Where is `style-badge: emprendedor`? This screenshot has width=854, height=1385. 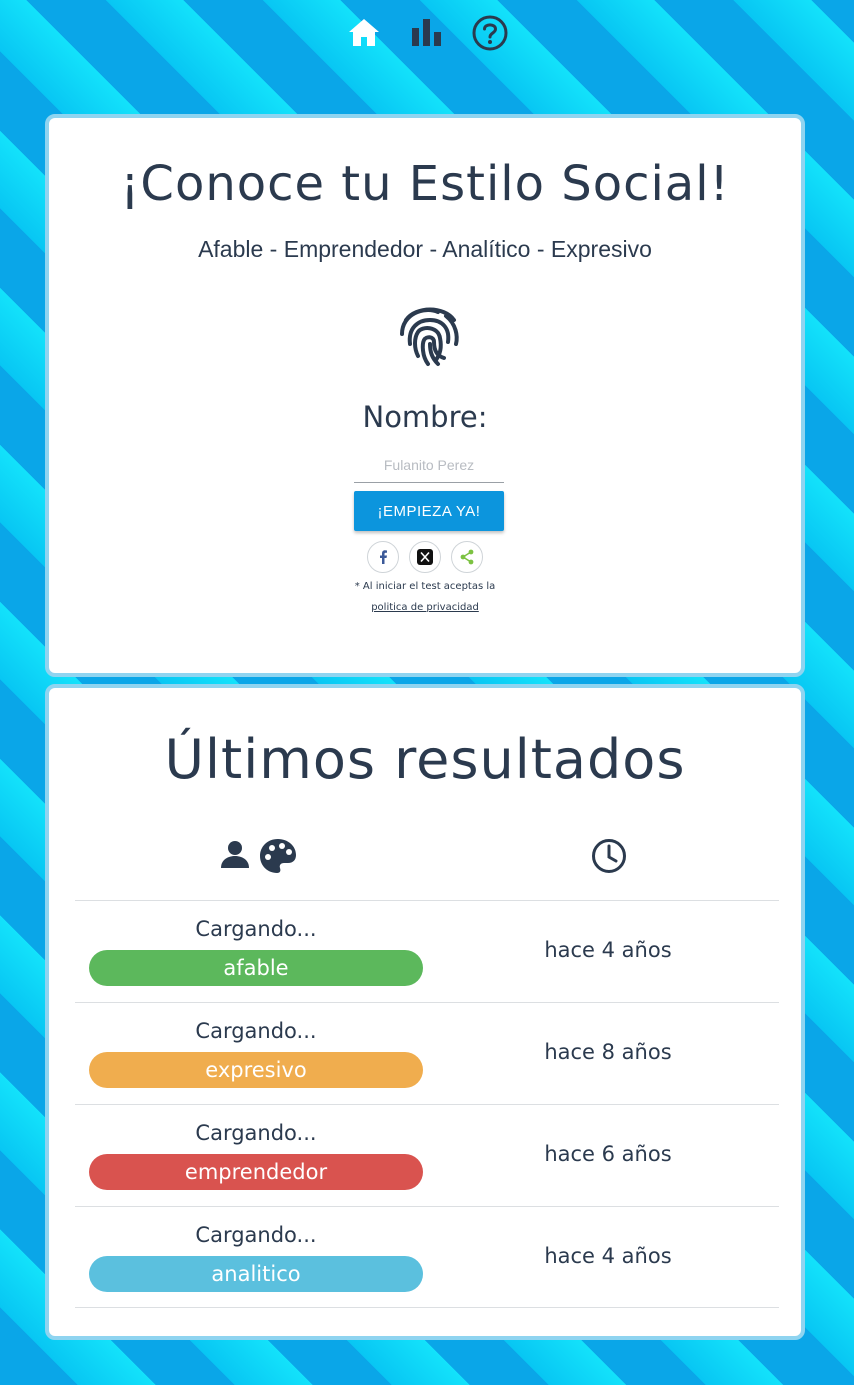
style-badge: emprendedor is located at coordinates (256, 1172).